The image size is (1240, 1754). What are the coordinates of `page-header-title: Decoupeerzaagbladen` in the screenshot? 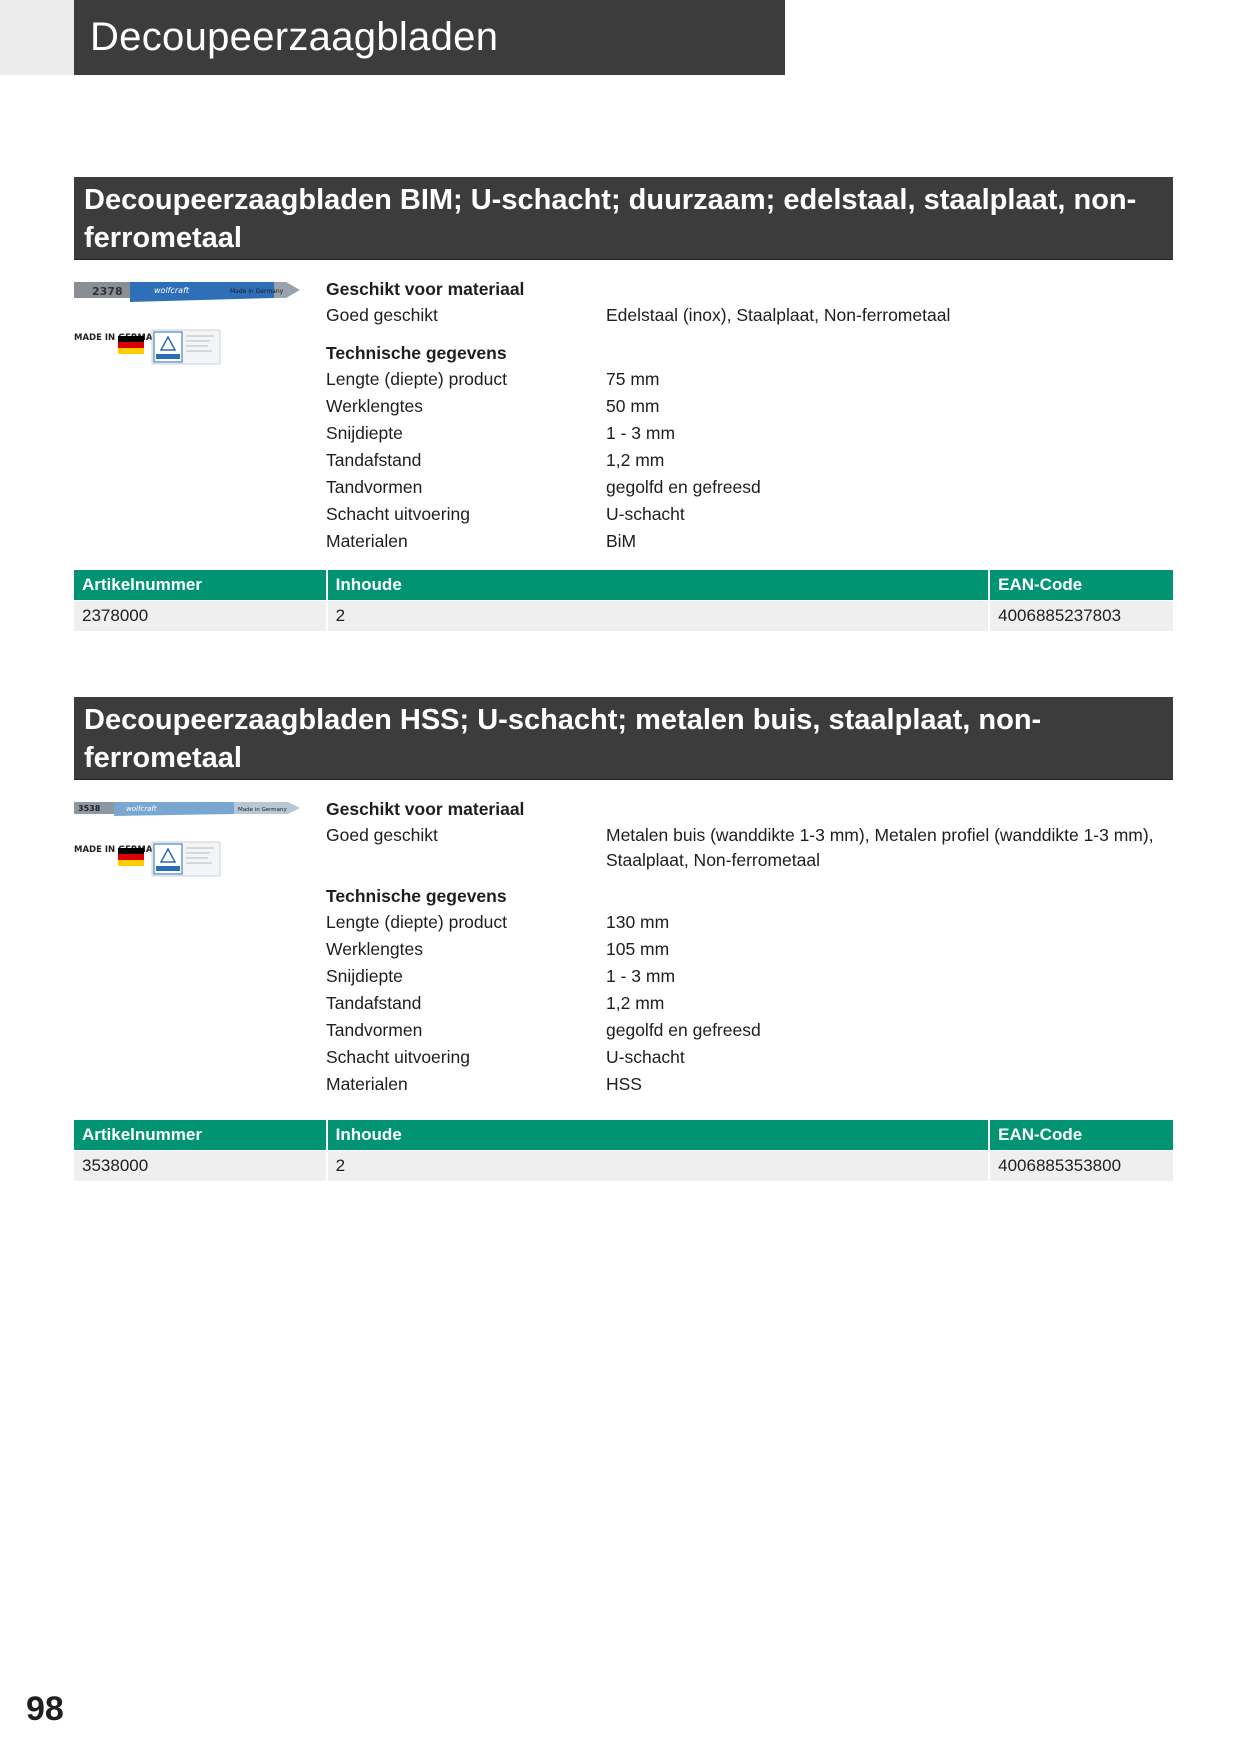 It's located at (429, 37).